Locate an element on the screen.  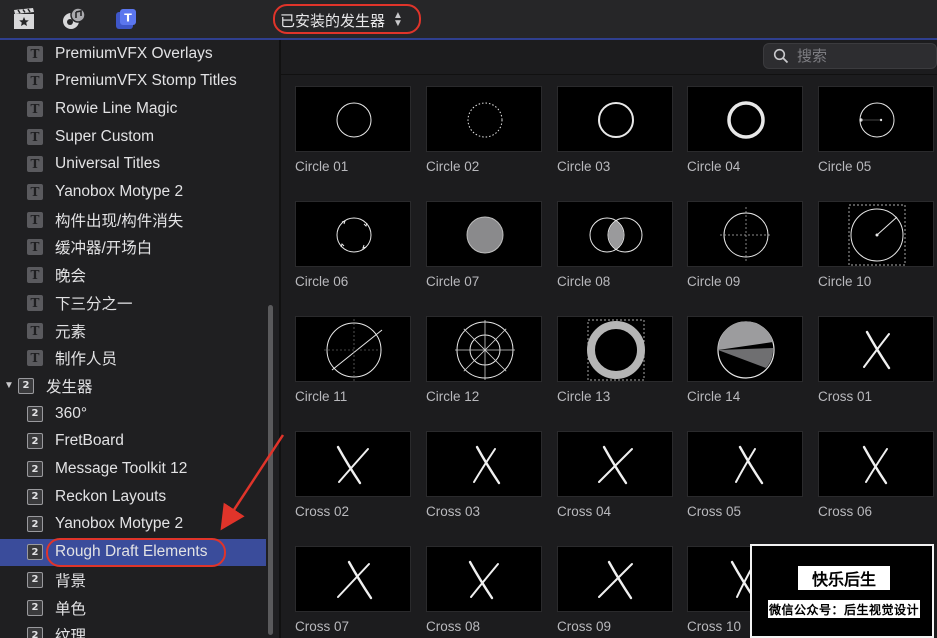
browser-toolbar: T 已安装的发生器 ▲ ▼ is located at coordinates (468, 20).